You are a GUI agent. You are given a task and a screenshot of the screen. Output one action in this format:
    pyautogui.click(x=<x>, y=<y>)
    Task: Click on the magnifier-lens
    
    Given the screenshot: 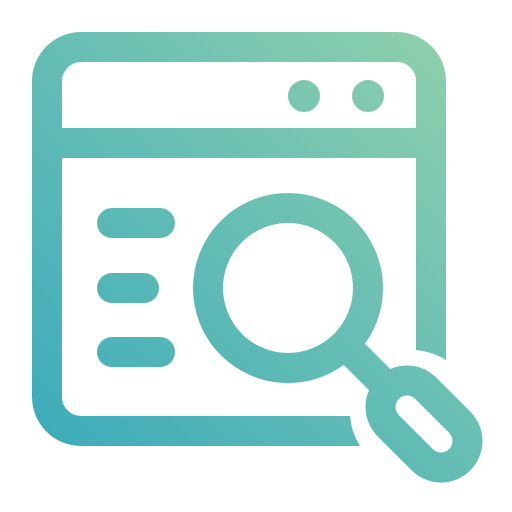 What is the action you would take?
    pyautogui.click(x=288, y=288)
    